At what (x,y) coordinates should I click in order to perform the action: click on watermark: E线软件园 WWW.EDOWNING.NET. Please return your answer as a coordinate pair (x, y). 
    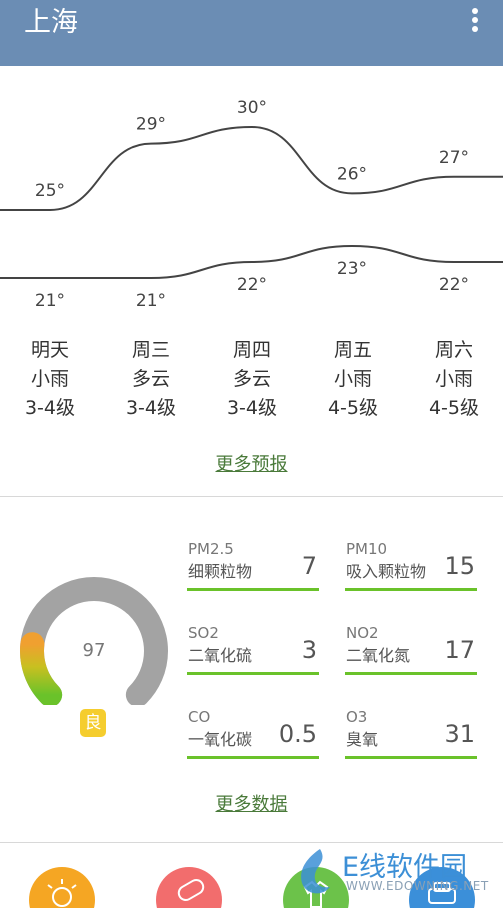
    Looking at the image, I should click on (395, 875).